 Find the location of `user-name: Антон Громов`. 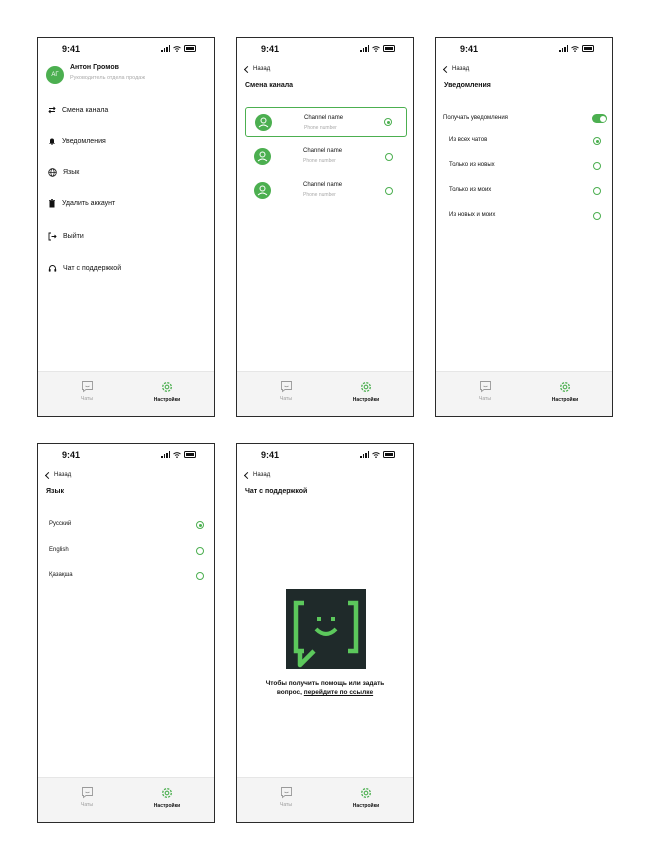

user-name: Антон Громов is located at coordinates (94, 67).